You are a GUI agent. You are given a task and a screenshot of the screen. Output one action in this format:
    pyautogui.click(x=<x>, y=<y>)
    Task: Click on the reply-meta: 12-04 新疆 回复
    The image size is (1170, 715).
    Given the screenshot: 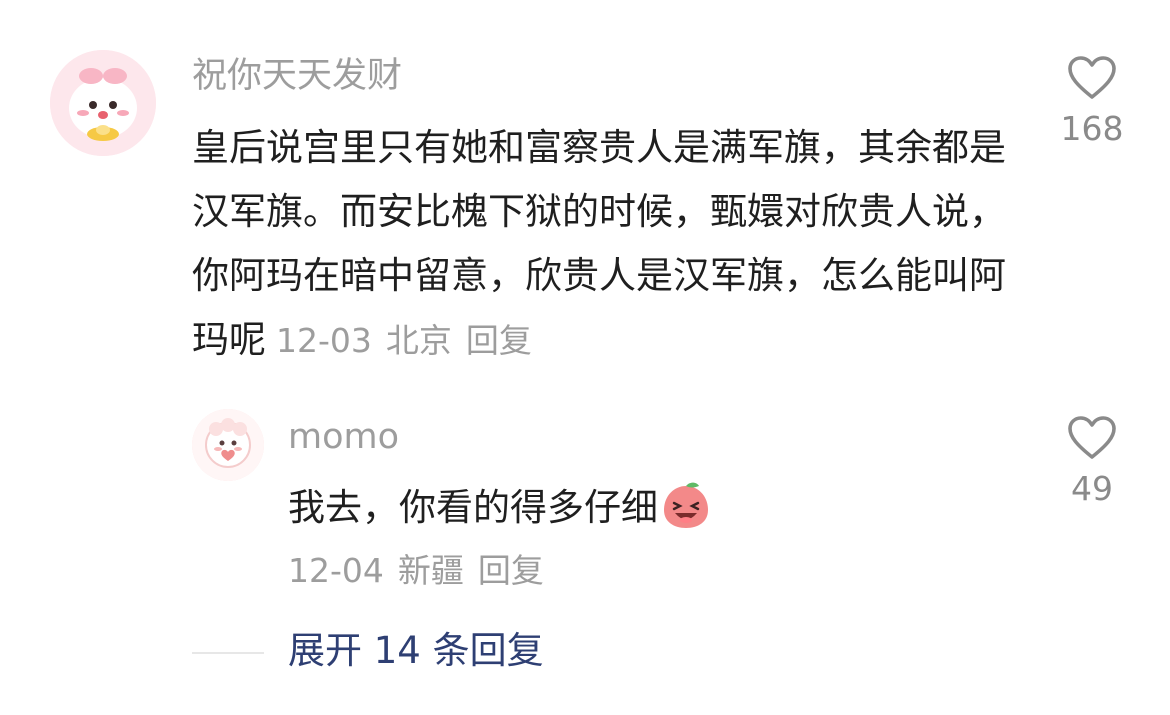 What is the action you would take?
    pyautogui.click(x=423, y=571)
    